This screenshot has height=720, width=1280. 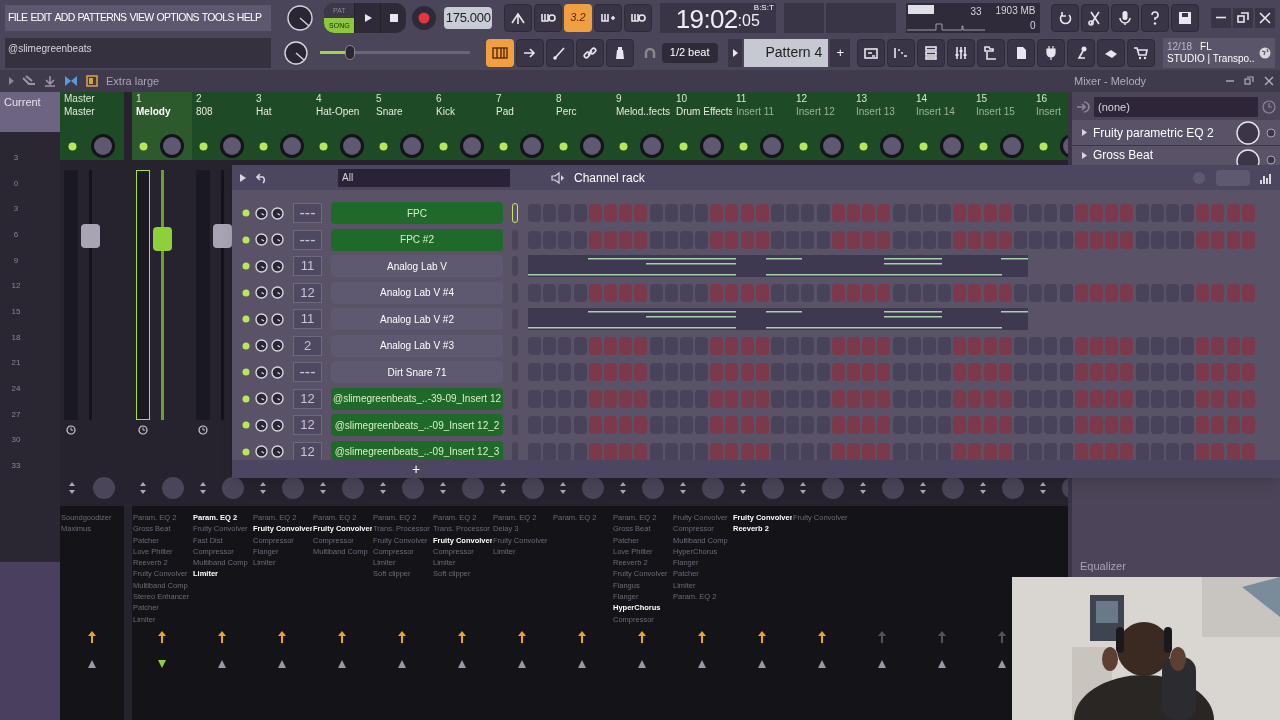 I want to click on menu-item: HELP, so click(x=249, y=17).